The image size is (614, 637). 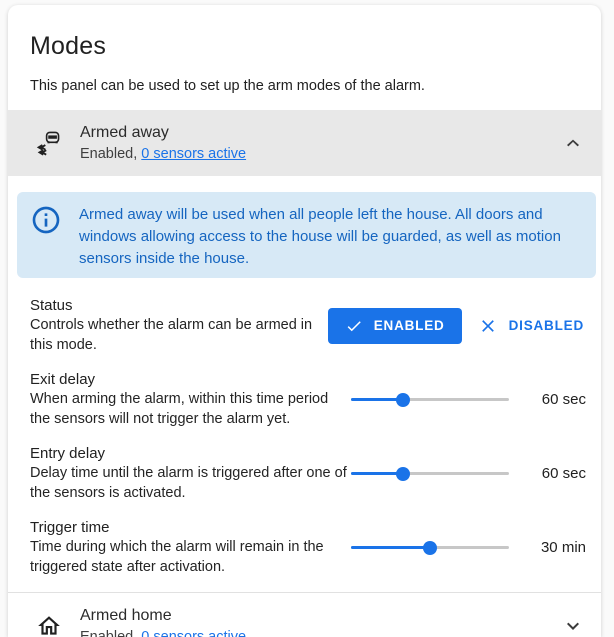 What do you see at coordinates (124, 132) in the screenshot?
I see `armed-away-title: Armed away` at bounding box center [124, 132].